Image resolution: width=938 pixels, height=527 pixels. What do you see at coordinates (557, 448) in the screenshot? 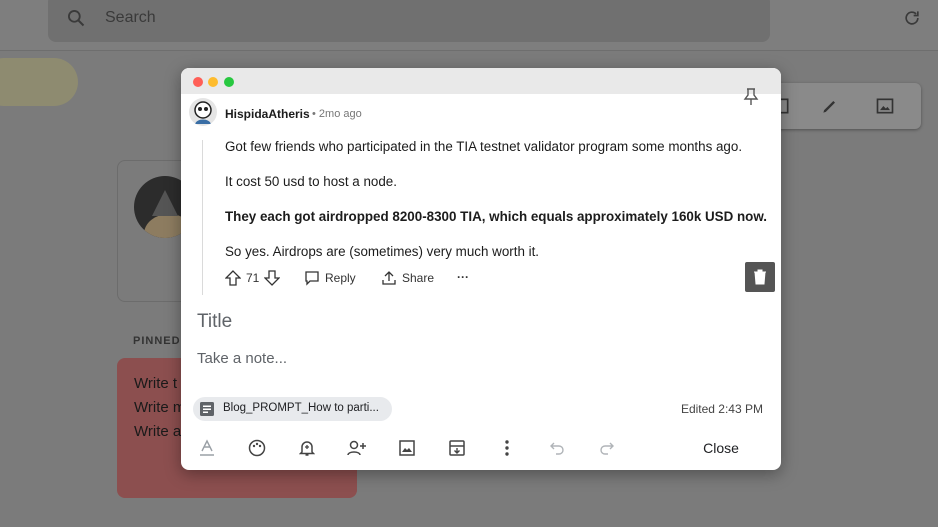
I see `undo-icon` at bounding box center [557, 448].